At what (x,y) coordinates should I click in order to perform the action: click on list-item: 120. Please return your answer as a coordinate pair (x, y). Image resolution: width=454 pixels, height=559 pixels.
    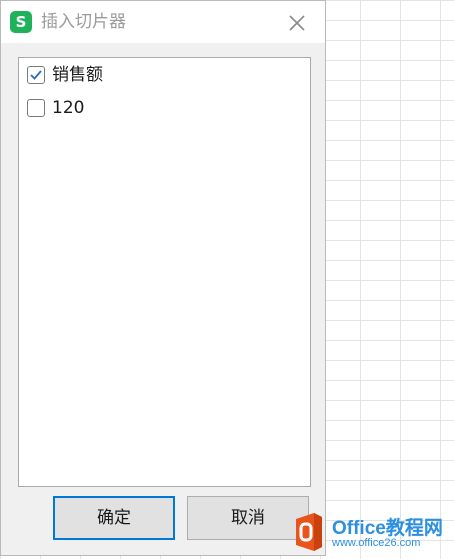
    Looking at the image, I should click on (55, 108).